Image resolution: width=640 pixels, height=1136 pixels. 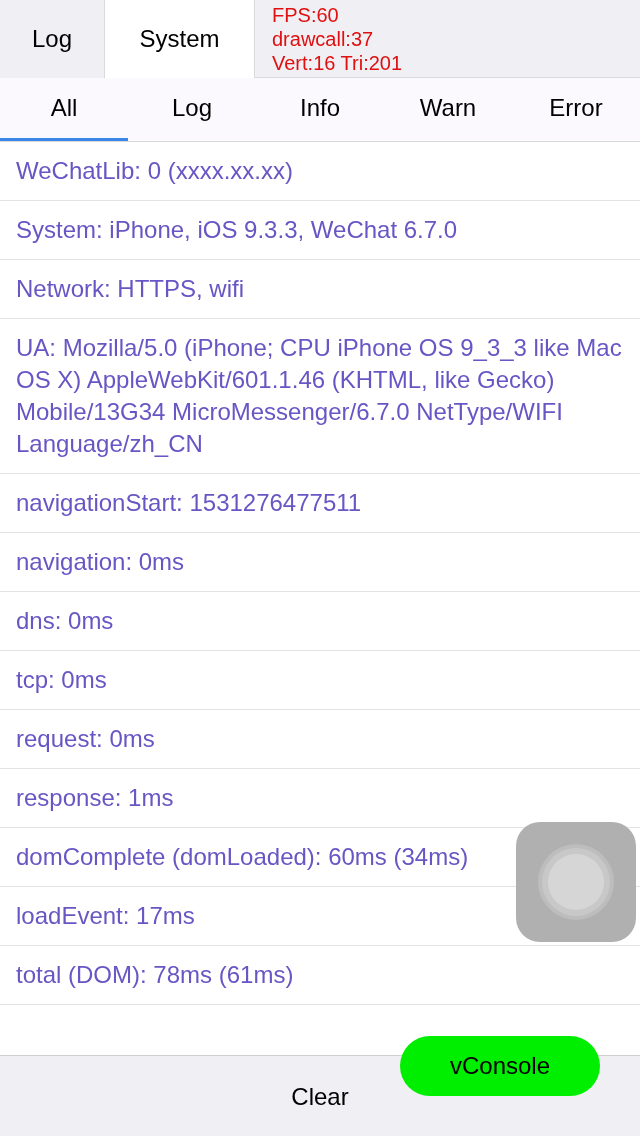 I want to click on log-line: UA: Mozilla/5.0 (iPhone; CPU iPhone OS 9_3_3 like Mac OS X) AppleWebKit/601.1.46 (KHTML, like Gecko) Mobile/13G34 MicroMessenger/6.7.0 NetType/WIFI Language/zh_CN, so click(x=320, y=396).